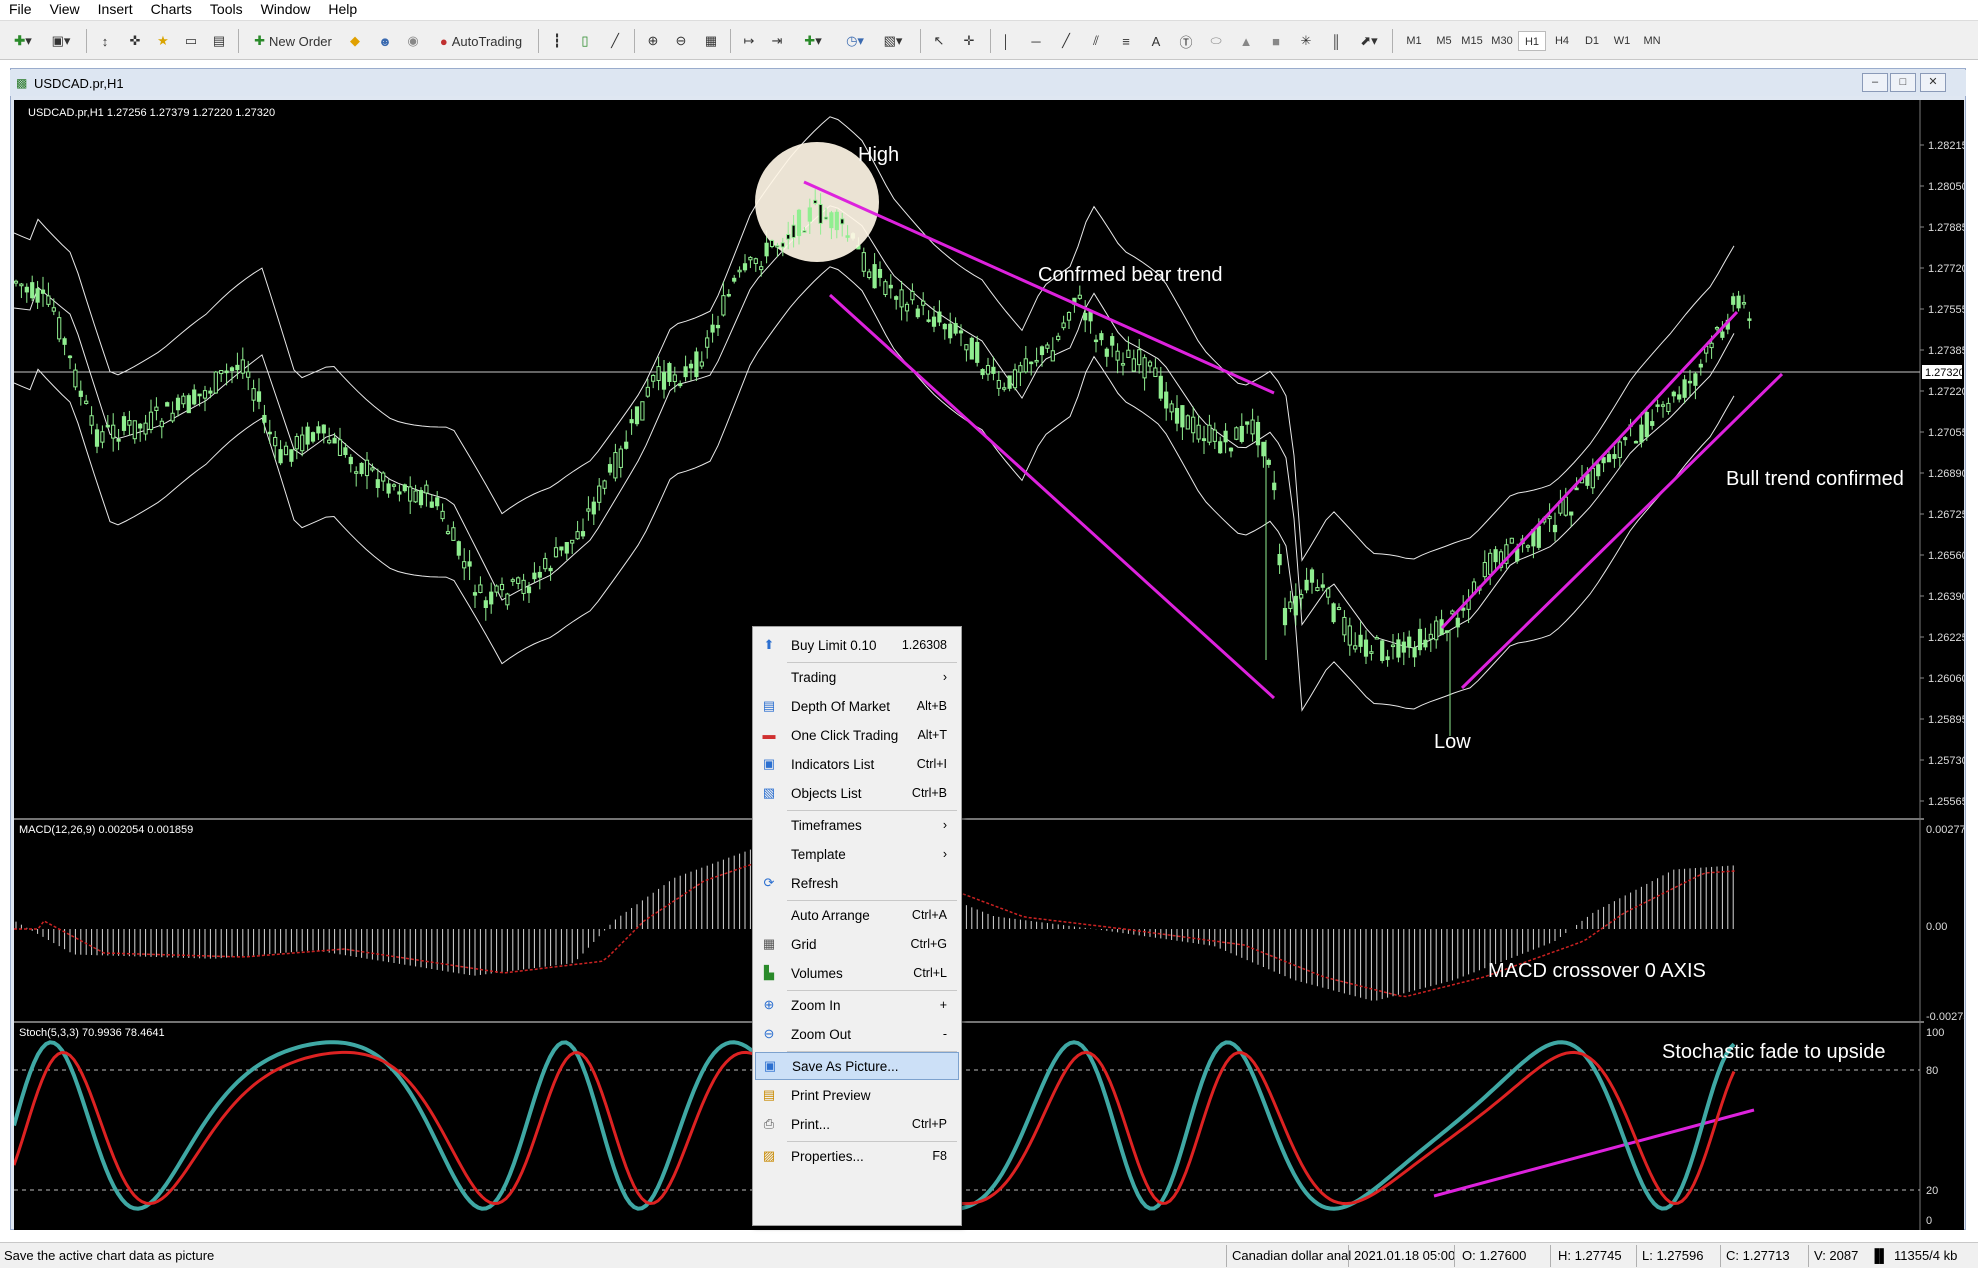 This screenshot has width=1978, height=1268. What do you see at coordinates (1276, 41) in the screenshot?
I see `rectangle-icon: ■` at bounding box center [1276, 41].